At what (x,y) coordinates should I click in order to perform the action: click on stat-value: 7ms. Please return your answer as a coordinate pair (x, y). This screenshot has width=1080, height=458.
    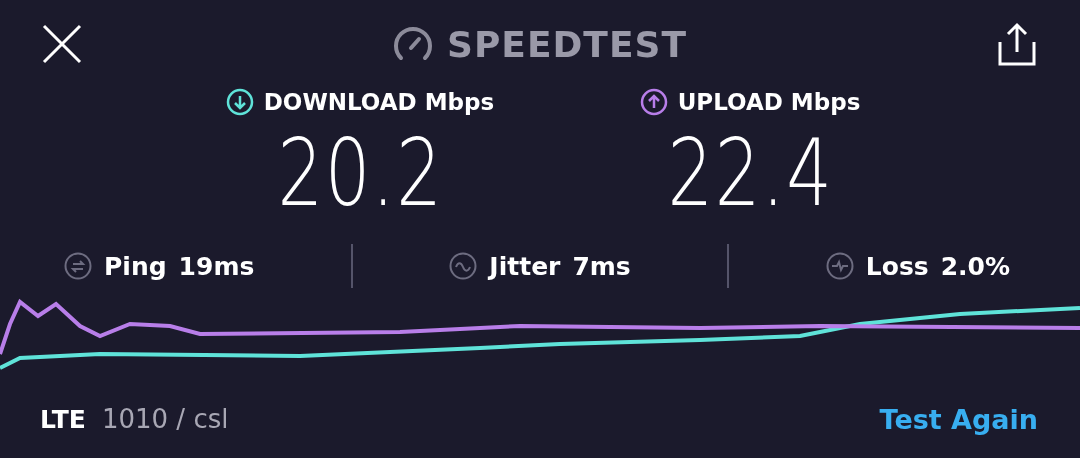
    Looking at the image, I should click on (601, 266).